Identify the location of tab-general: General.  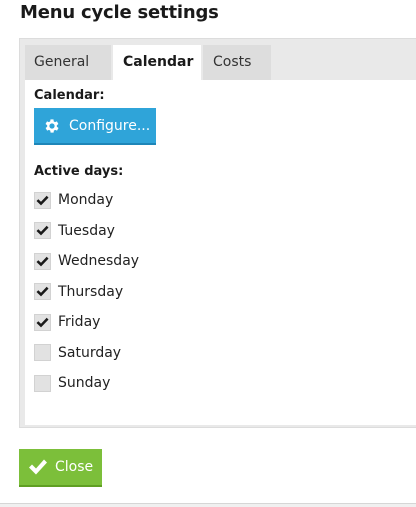
(68, 62).